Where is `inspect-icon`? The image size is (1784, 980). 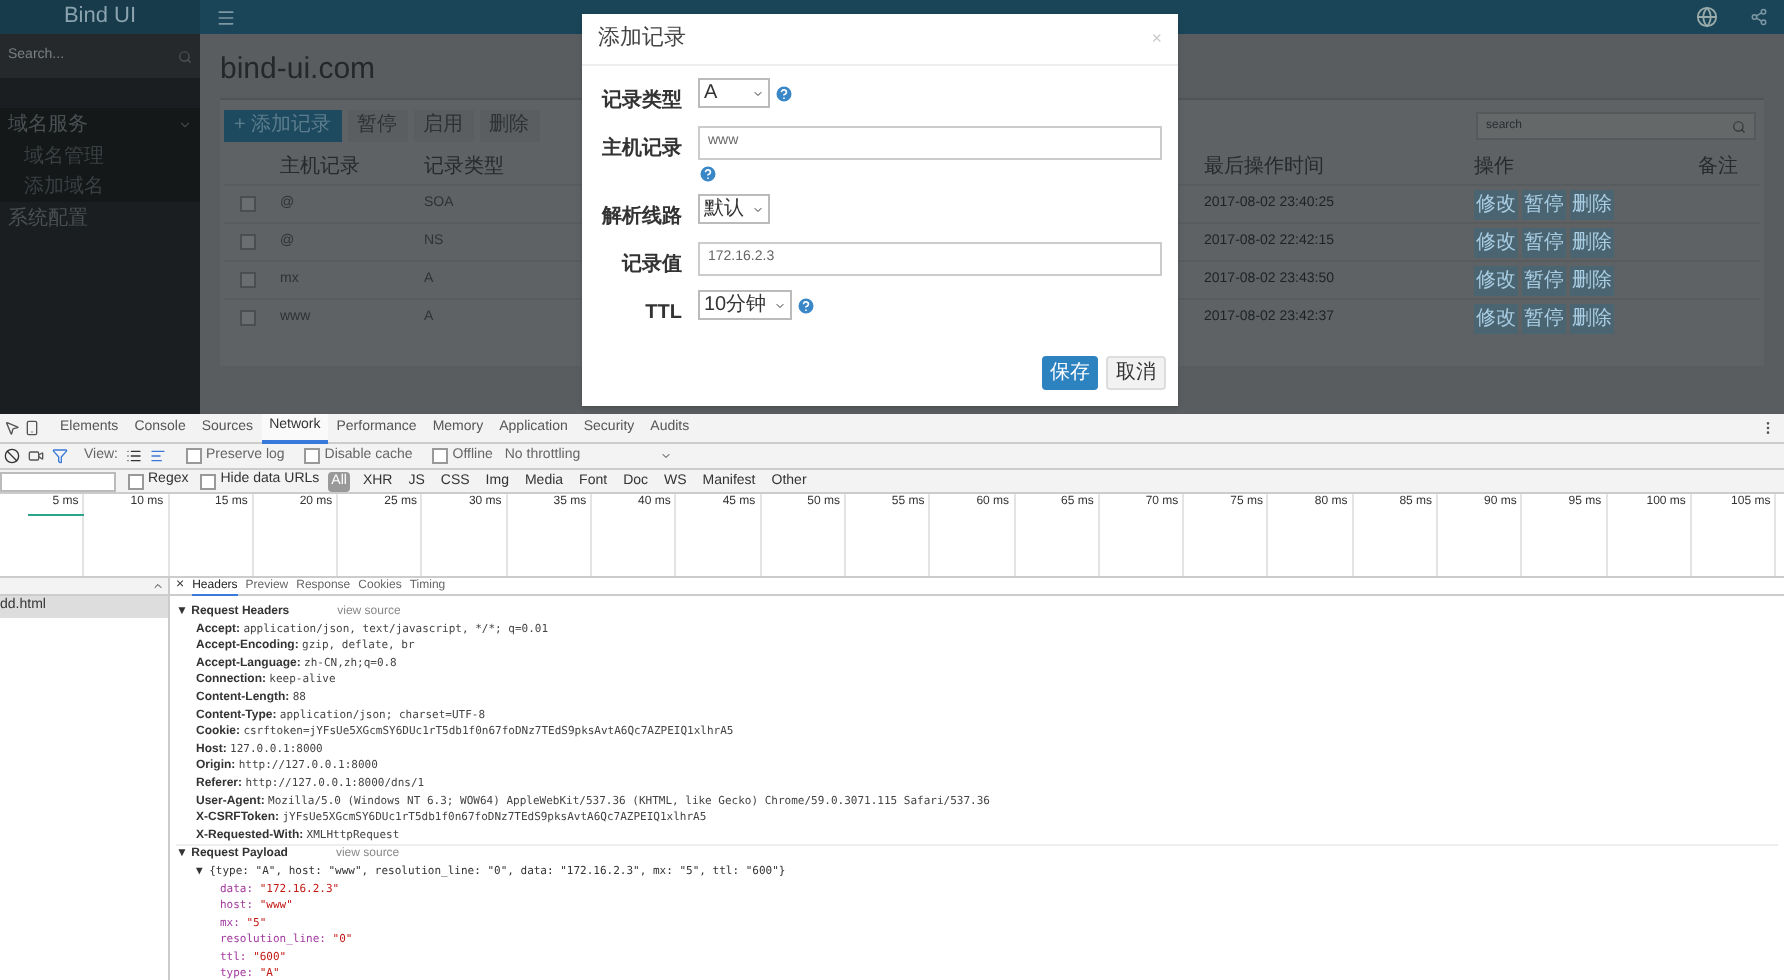 inspect-icon is located at coordinates (12, 428).